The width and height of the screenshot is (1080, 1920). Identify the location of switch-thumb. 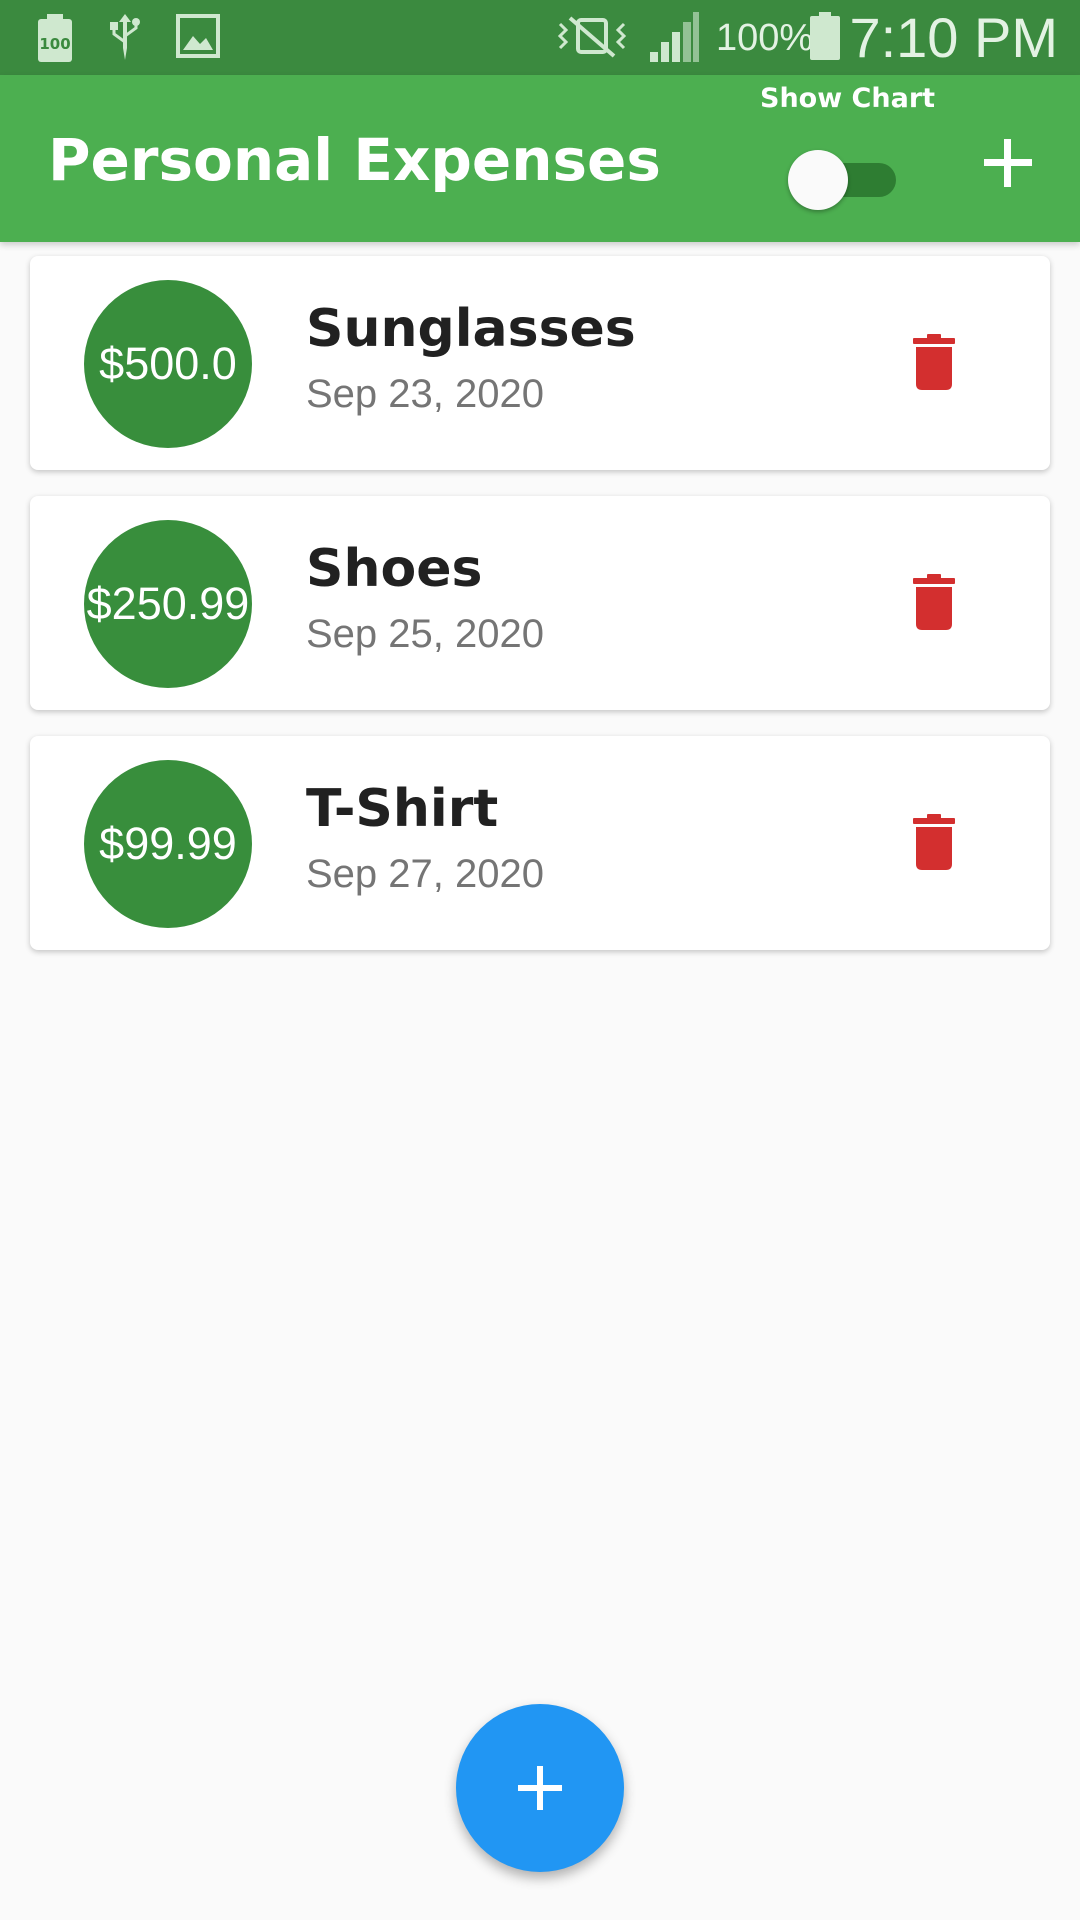
(818, 180).